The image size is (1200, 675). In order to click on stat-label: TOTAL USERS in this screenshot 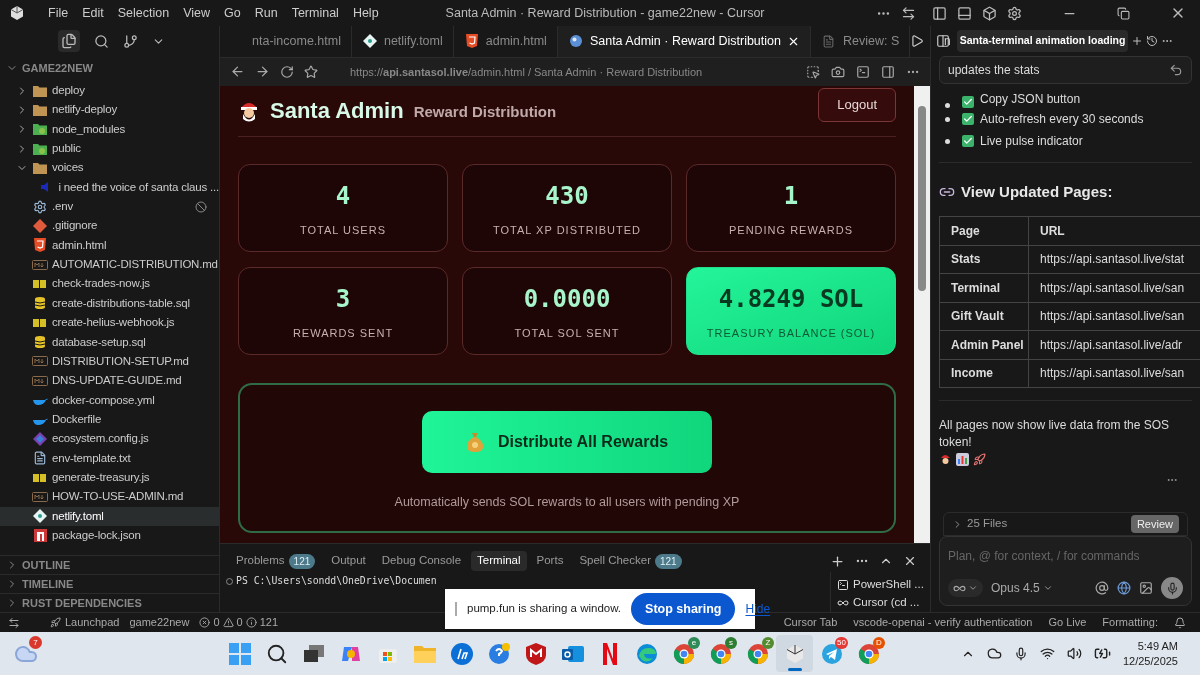, I will do `click(343, 230)`.